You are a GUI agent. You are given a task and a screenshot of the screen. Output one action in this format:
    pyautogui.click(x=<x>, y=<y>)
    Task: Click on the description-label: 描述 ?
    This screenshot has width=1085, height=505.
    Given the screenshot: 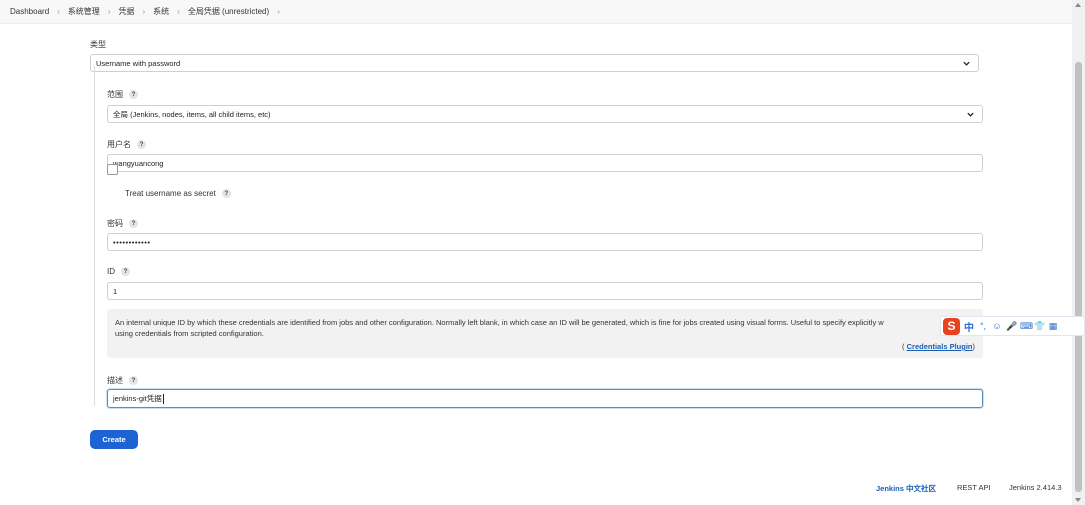 What is the action you would take?
    pyautogui.click(x=122, y=380)
    